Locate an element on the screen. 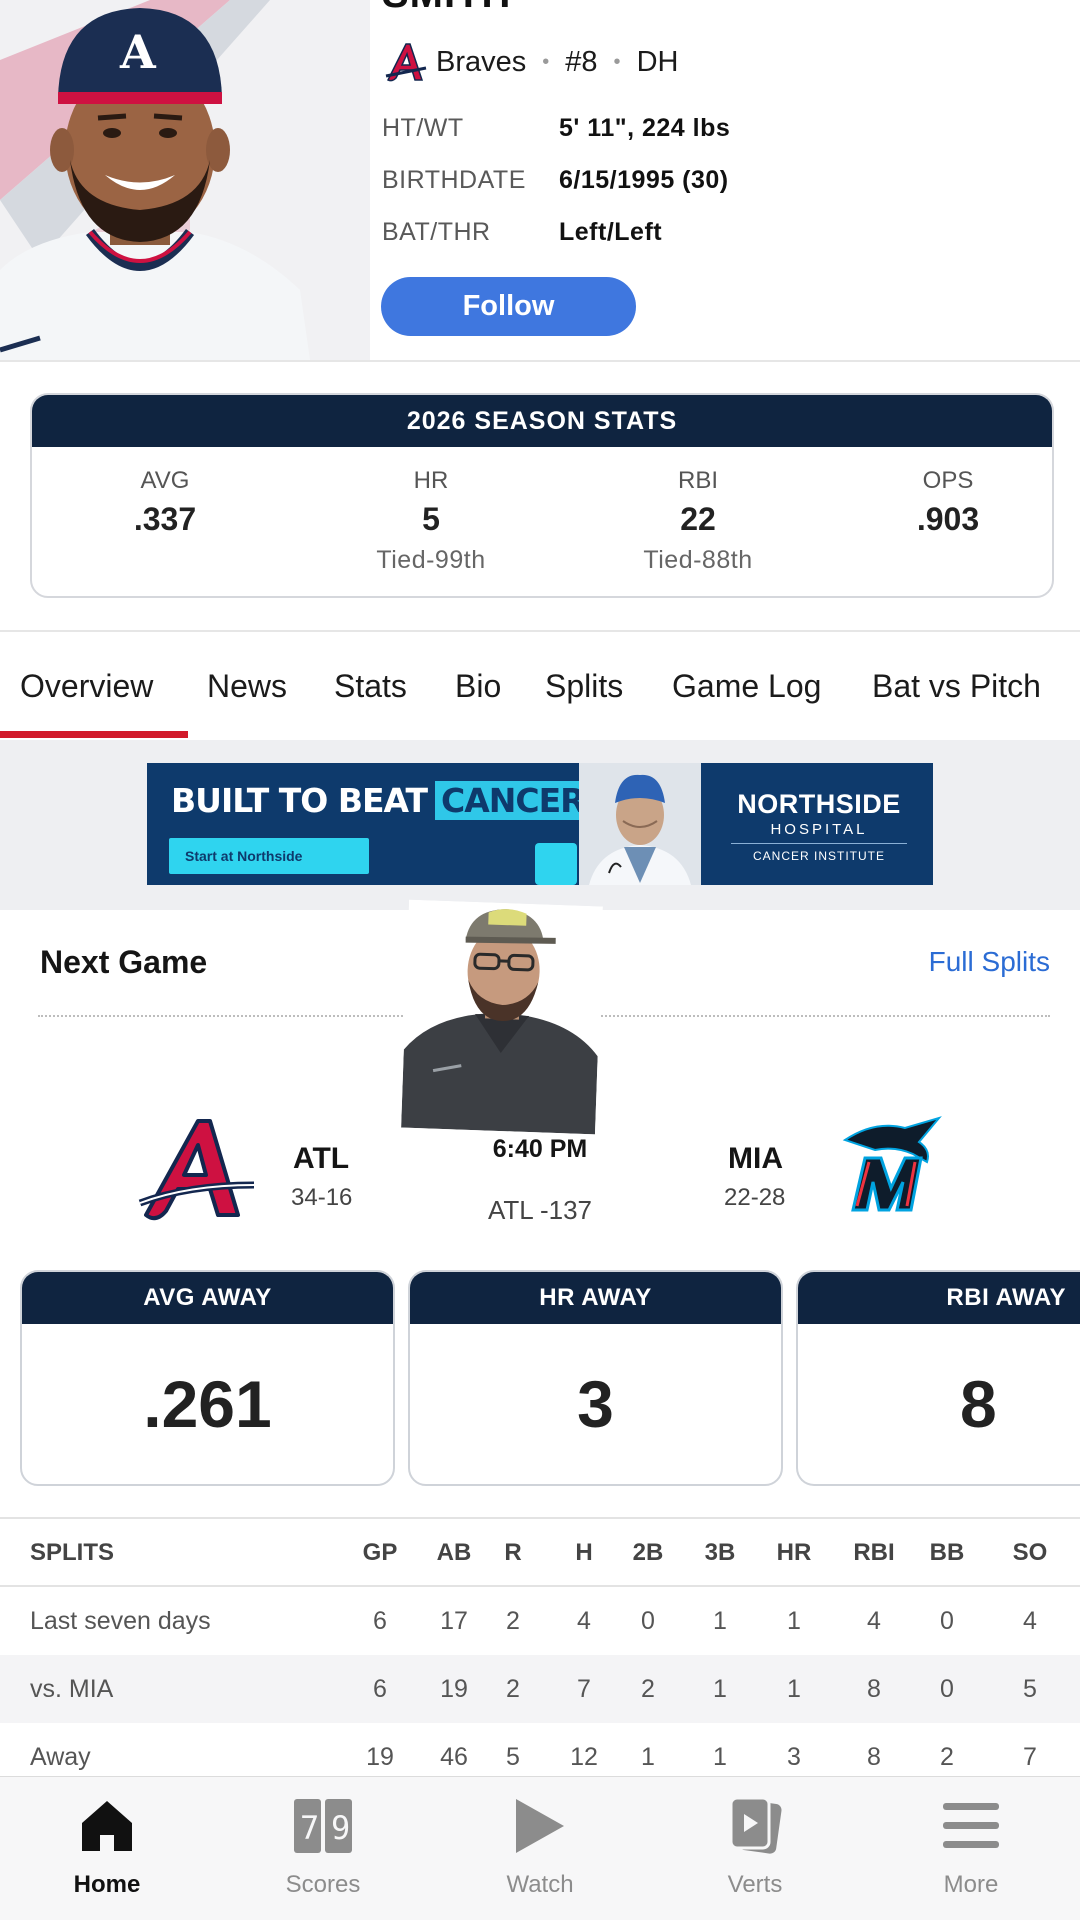  stat-value: .903 is located at coordinates (948, 519).